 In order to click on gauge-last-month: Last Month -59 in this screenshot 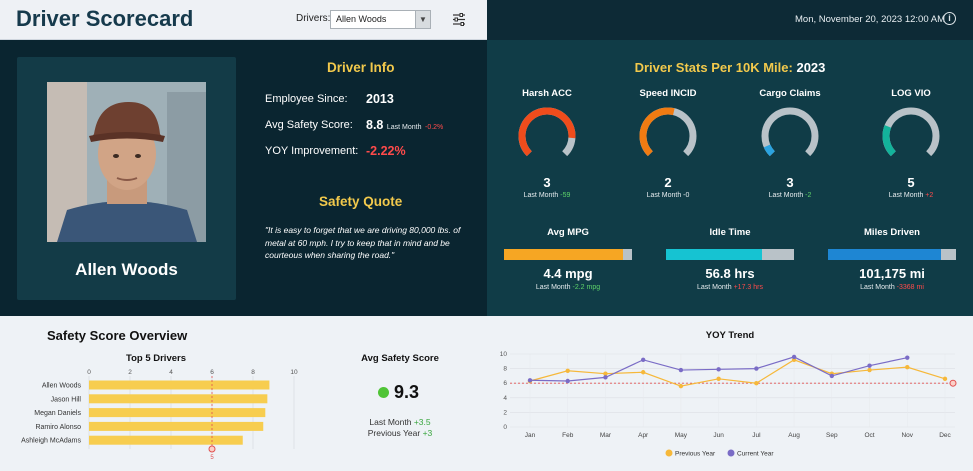, I will do `click(547, 195)`.